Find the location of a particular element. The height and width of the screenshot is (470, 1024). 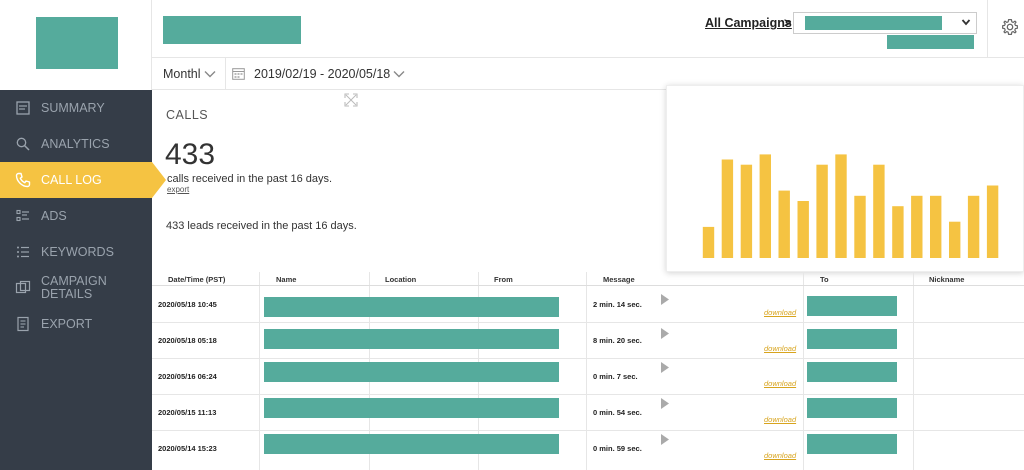

section-title: CALLS is located at coordinates (187, 115).